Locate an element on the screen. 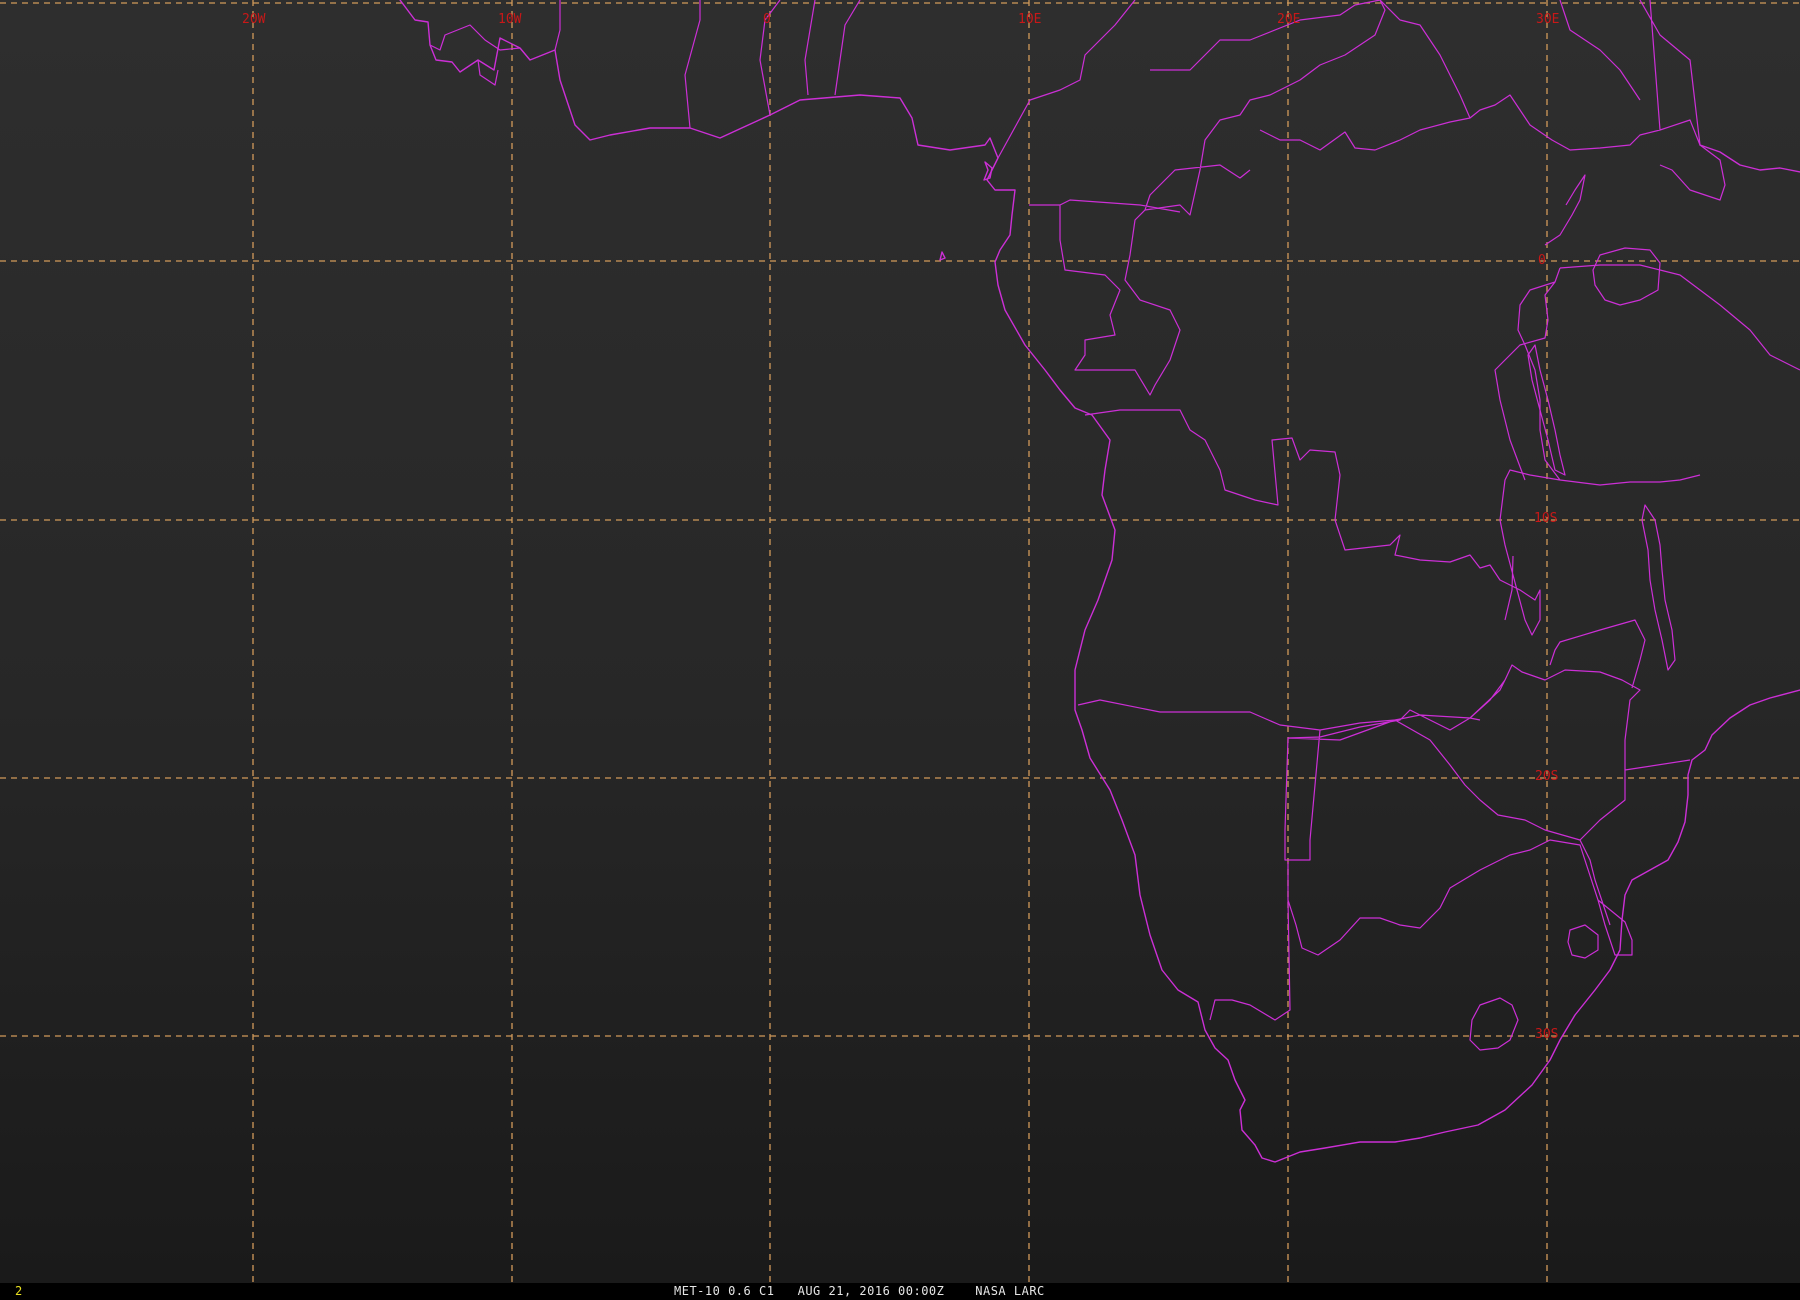  grid-label-lon-30e: 30E is located at coordinates (1547, 19).